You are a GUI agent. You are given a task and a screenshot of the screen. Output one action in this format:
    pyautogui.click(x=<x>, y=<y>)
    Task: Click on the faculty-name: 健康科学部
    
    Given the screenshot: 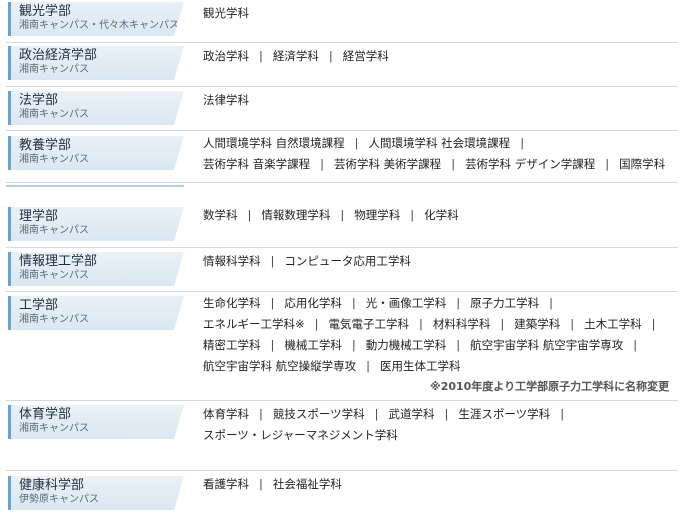 What is the action you would take?
    pyautogui.click(x=52, y=485)
    